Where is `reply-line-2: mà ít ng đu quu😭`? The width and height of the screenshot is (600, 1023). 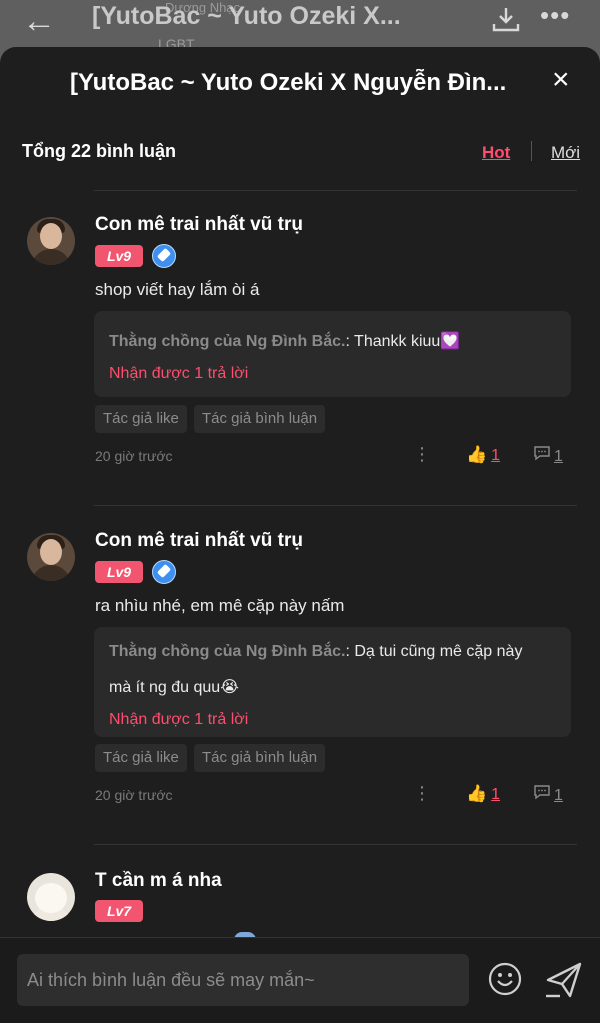
reply-line-2: mà ít ng đu quu😭 is located at coordinates (174, 687).